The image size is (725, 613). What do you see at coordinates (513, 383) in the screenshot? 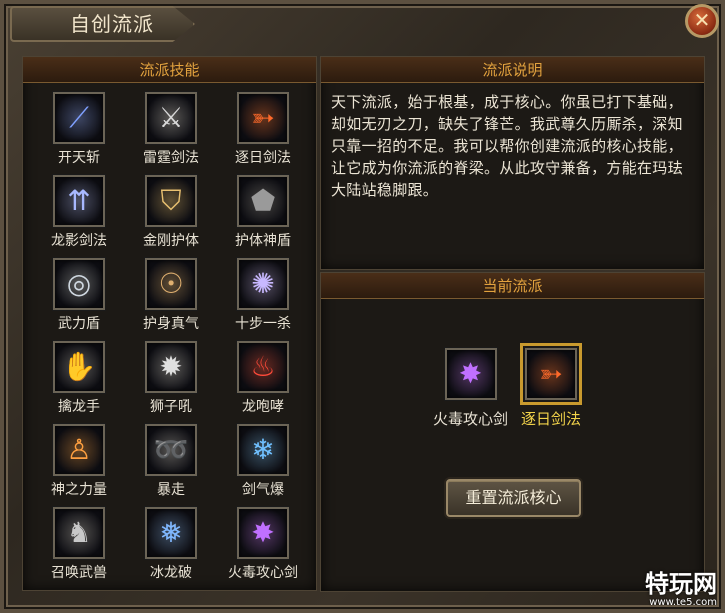
I see `current-style-slots: ✸ 火毒攻心剑 ➳ 逐日剑法` at bounding box center [513, 383].